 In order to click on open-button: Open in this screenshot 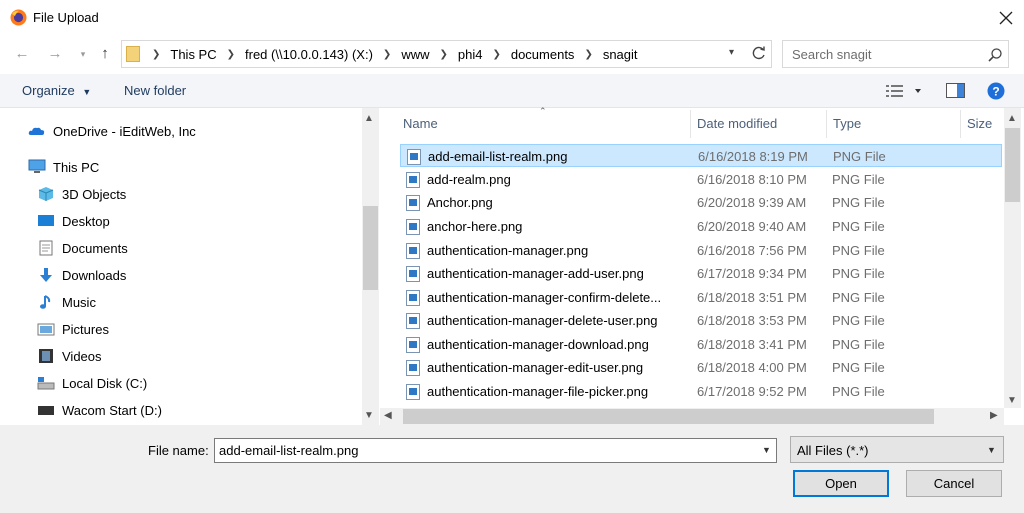, I will do `click(841, 483)`.